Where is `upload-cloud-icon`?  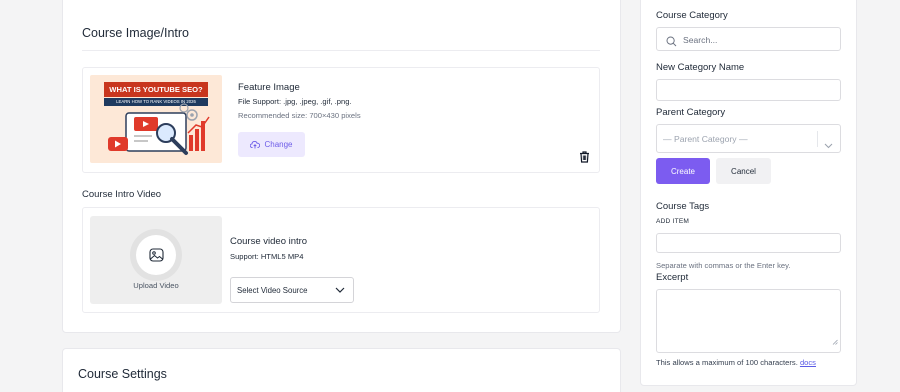
upload-cloud-icon is located at coordinates (255, 144).